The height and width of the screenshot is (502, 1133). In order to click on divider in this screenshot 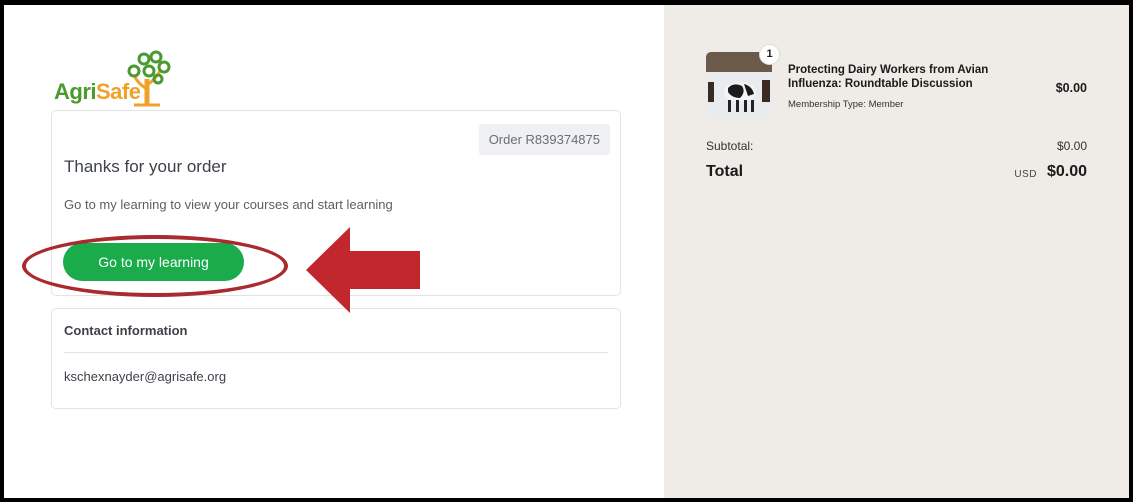, I will do `click(336, 352)`.